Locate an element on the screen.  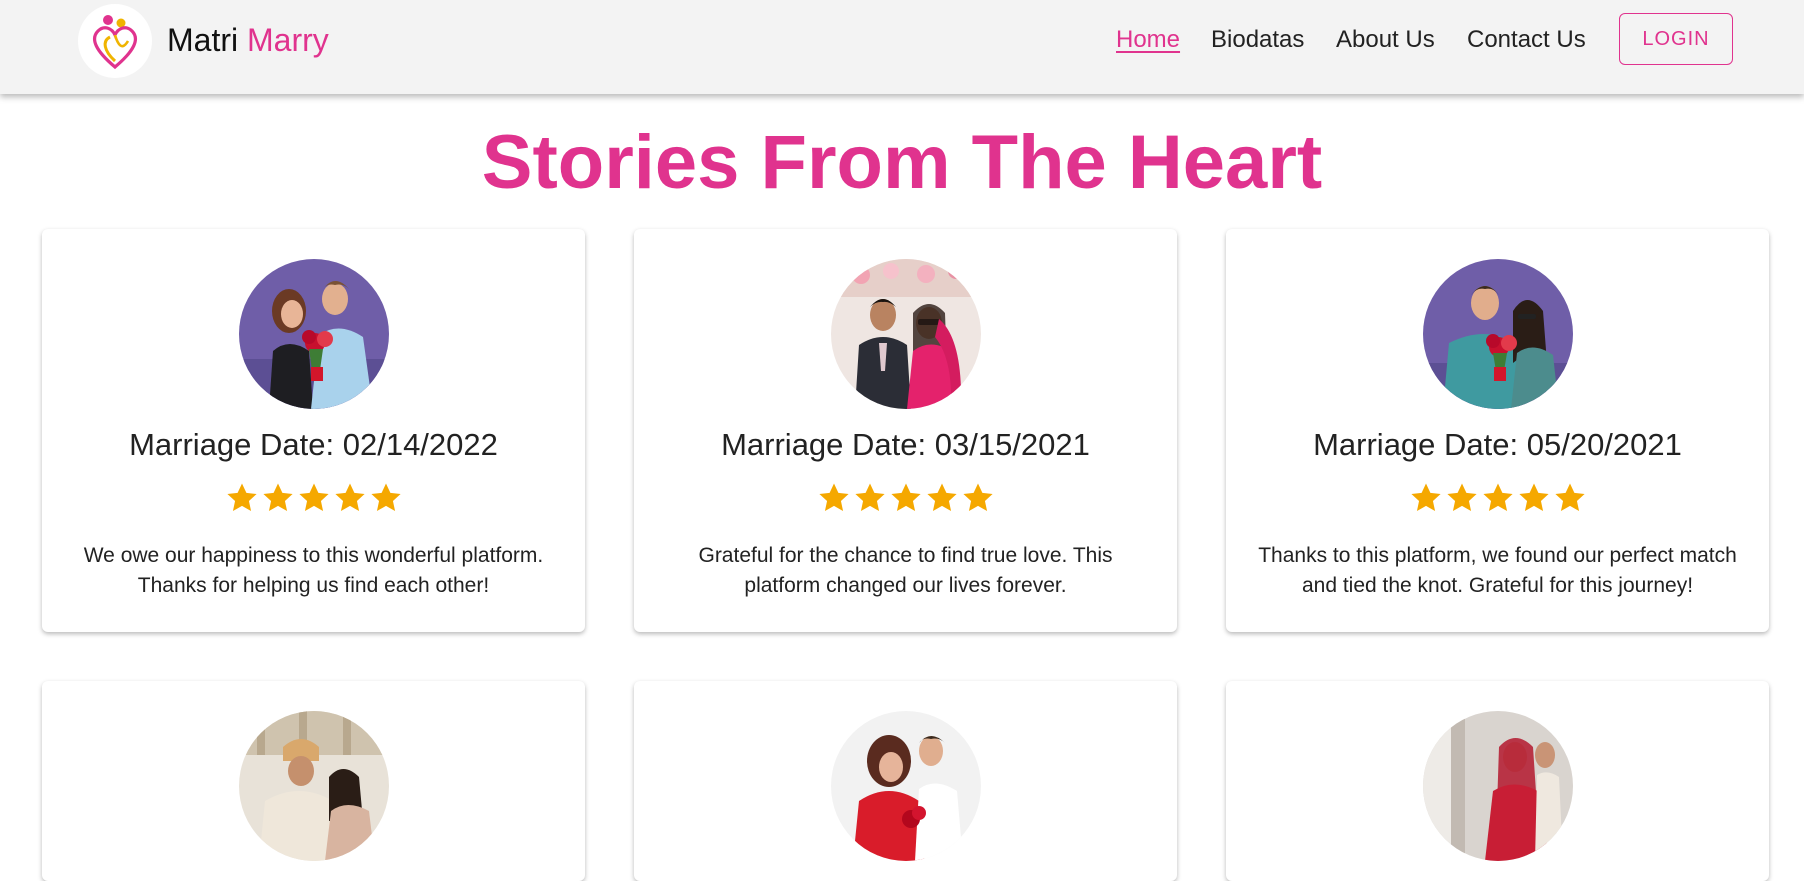
marriage-date: Marriage Date: 03/15/2021 is located at coordinates (905, 444).